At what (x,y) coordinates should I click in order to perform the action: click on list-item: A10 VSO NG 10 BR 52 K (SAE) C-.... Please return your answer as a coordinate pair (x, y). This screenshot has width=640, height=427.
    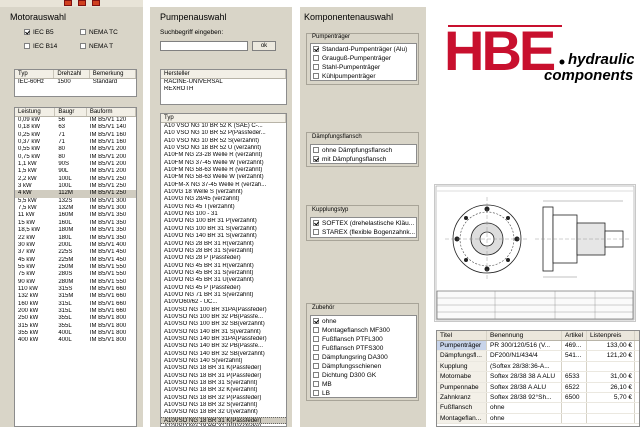
    Looking at the image, I should click on (223, 126).